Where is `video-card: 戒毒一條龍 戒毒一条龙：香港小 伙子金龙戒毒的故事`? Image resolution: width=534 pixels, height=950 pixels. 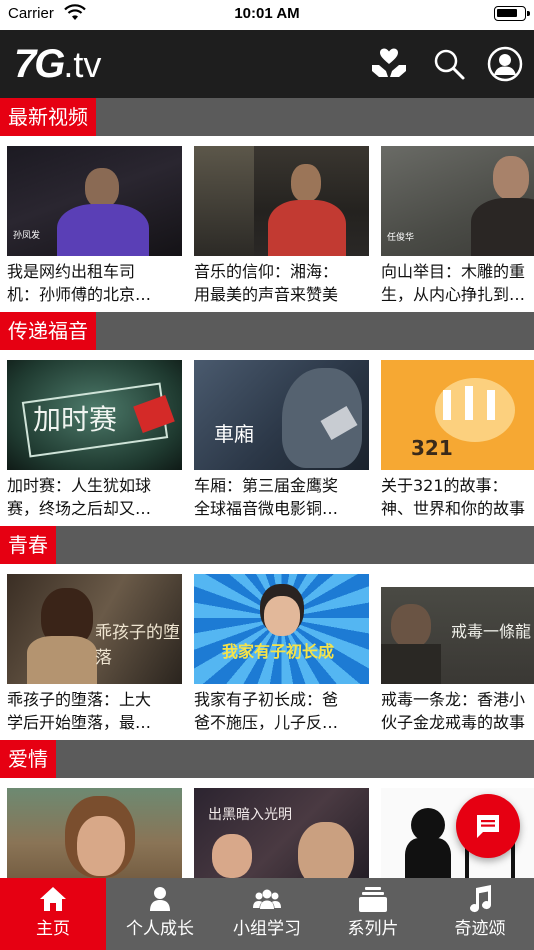
video-card: 戒毒一條龍 戒毒一条龙：香港小 伙子金龙戒毒的故事 is located at coordinates (457, 654).